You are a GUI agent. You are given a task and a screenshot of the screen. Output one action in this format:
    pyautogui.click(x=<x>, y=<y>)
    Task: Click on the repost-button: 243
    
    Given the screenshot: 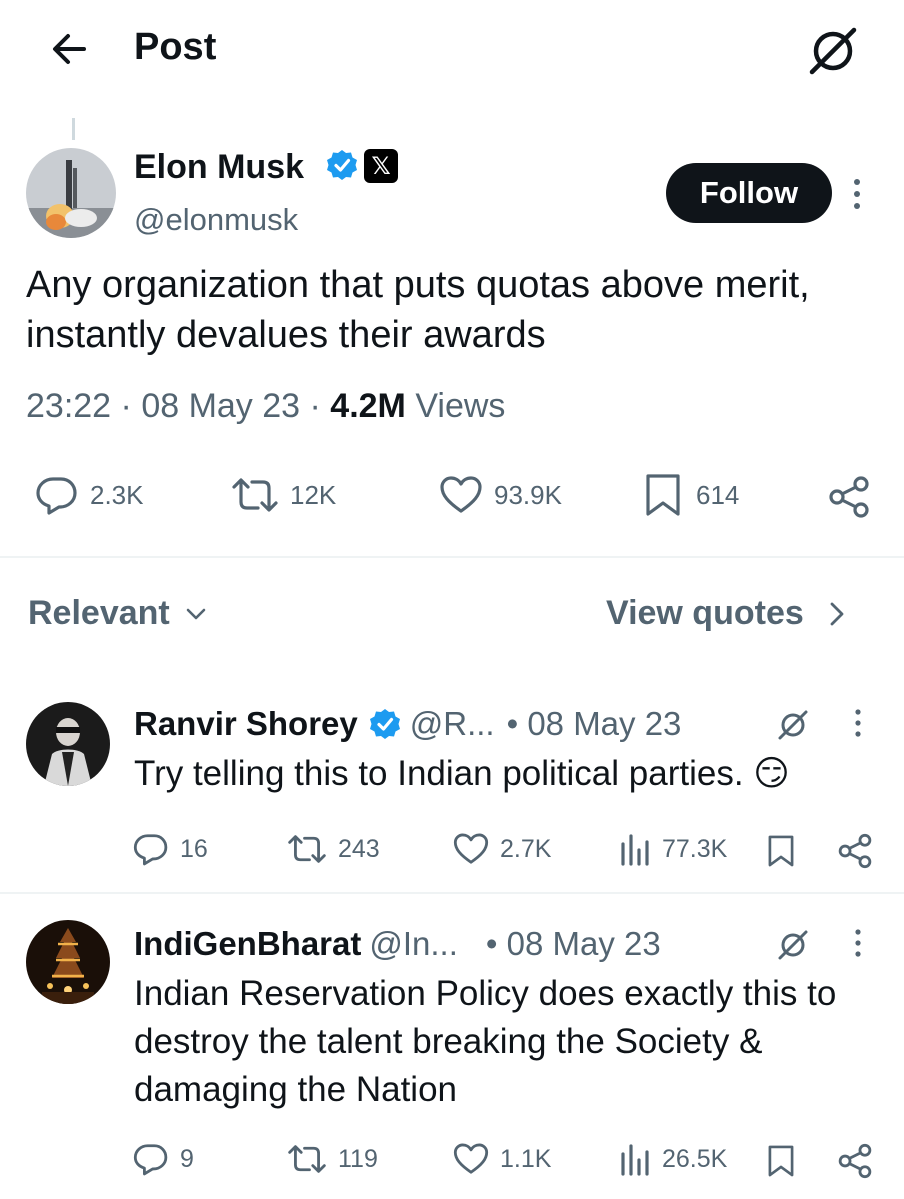 What is the action you would take?
    pyautogui.click(x=333, y=849)
    